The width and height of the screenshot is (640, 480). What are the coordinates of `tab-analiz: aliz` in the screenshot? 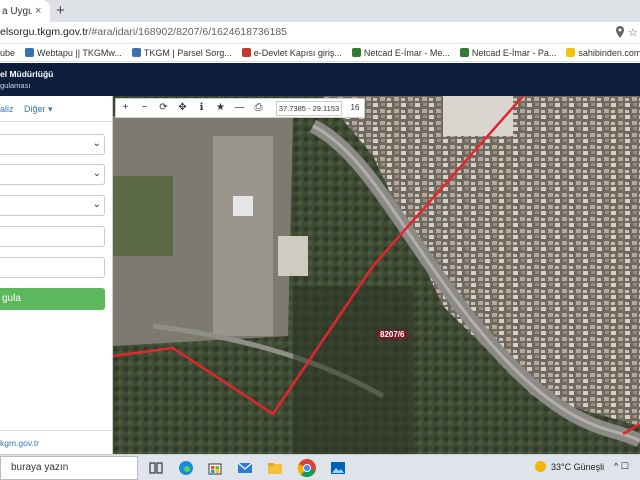 It's located at (7, 109).